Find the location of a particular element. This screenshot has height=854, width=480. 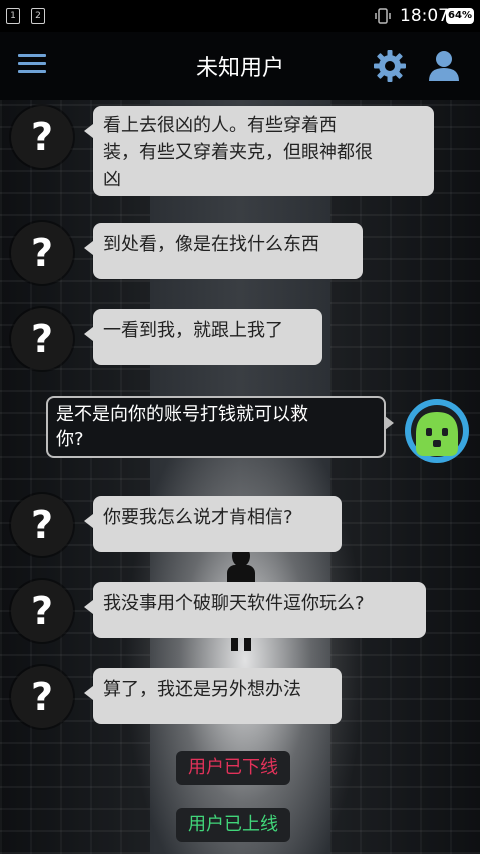

message-bubble: 到处看，像是在找什么东西 is located at coordinates (223, 251).